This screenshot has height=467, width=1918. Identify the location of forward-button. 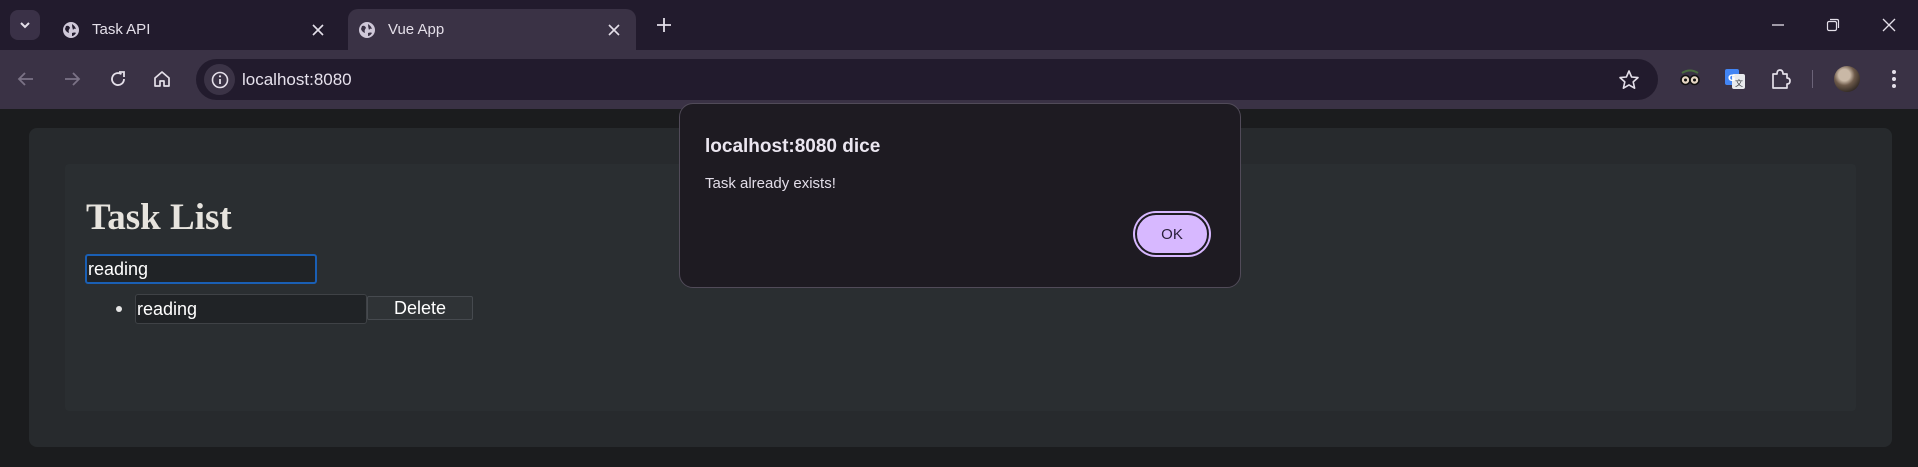
(72, 79).